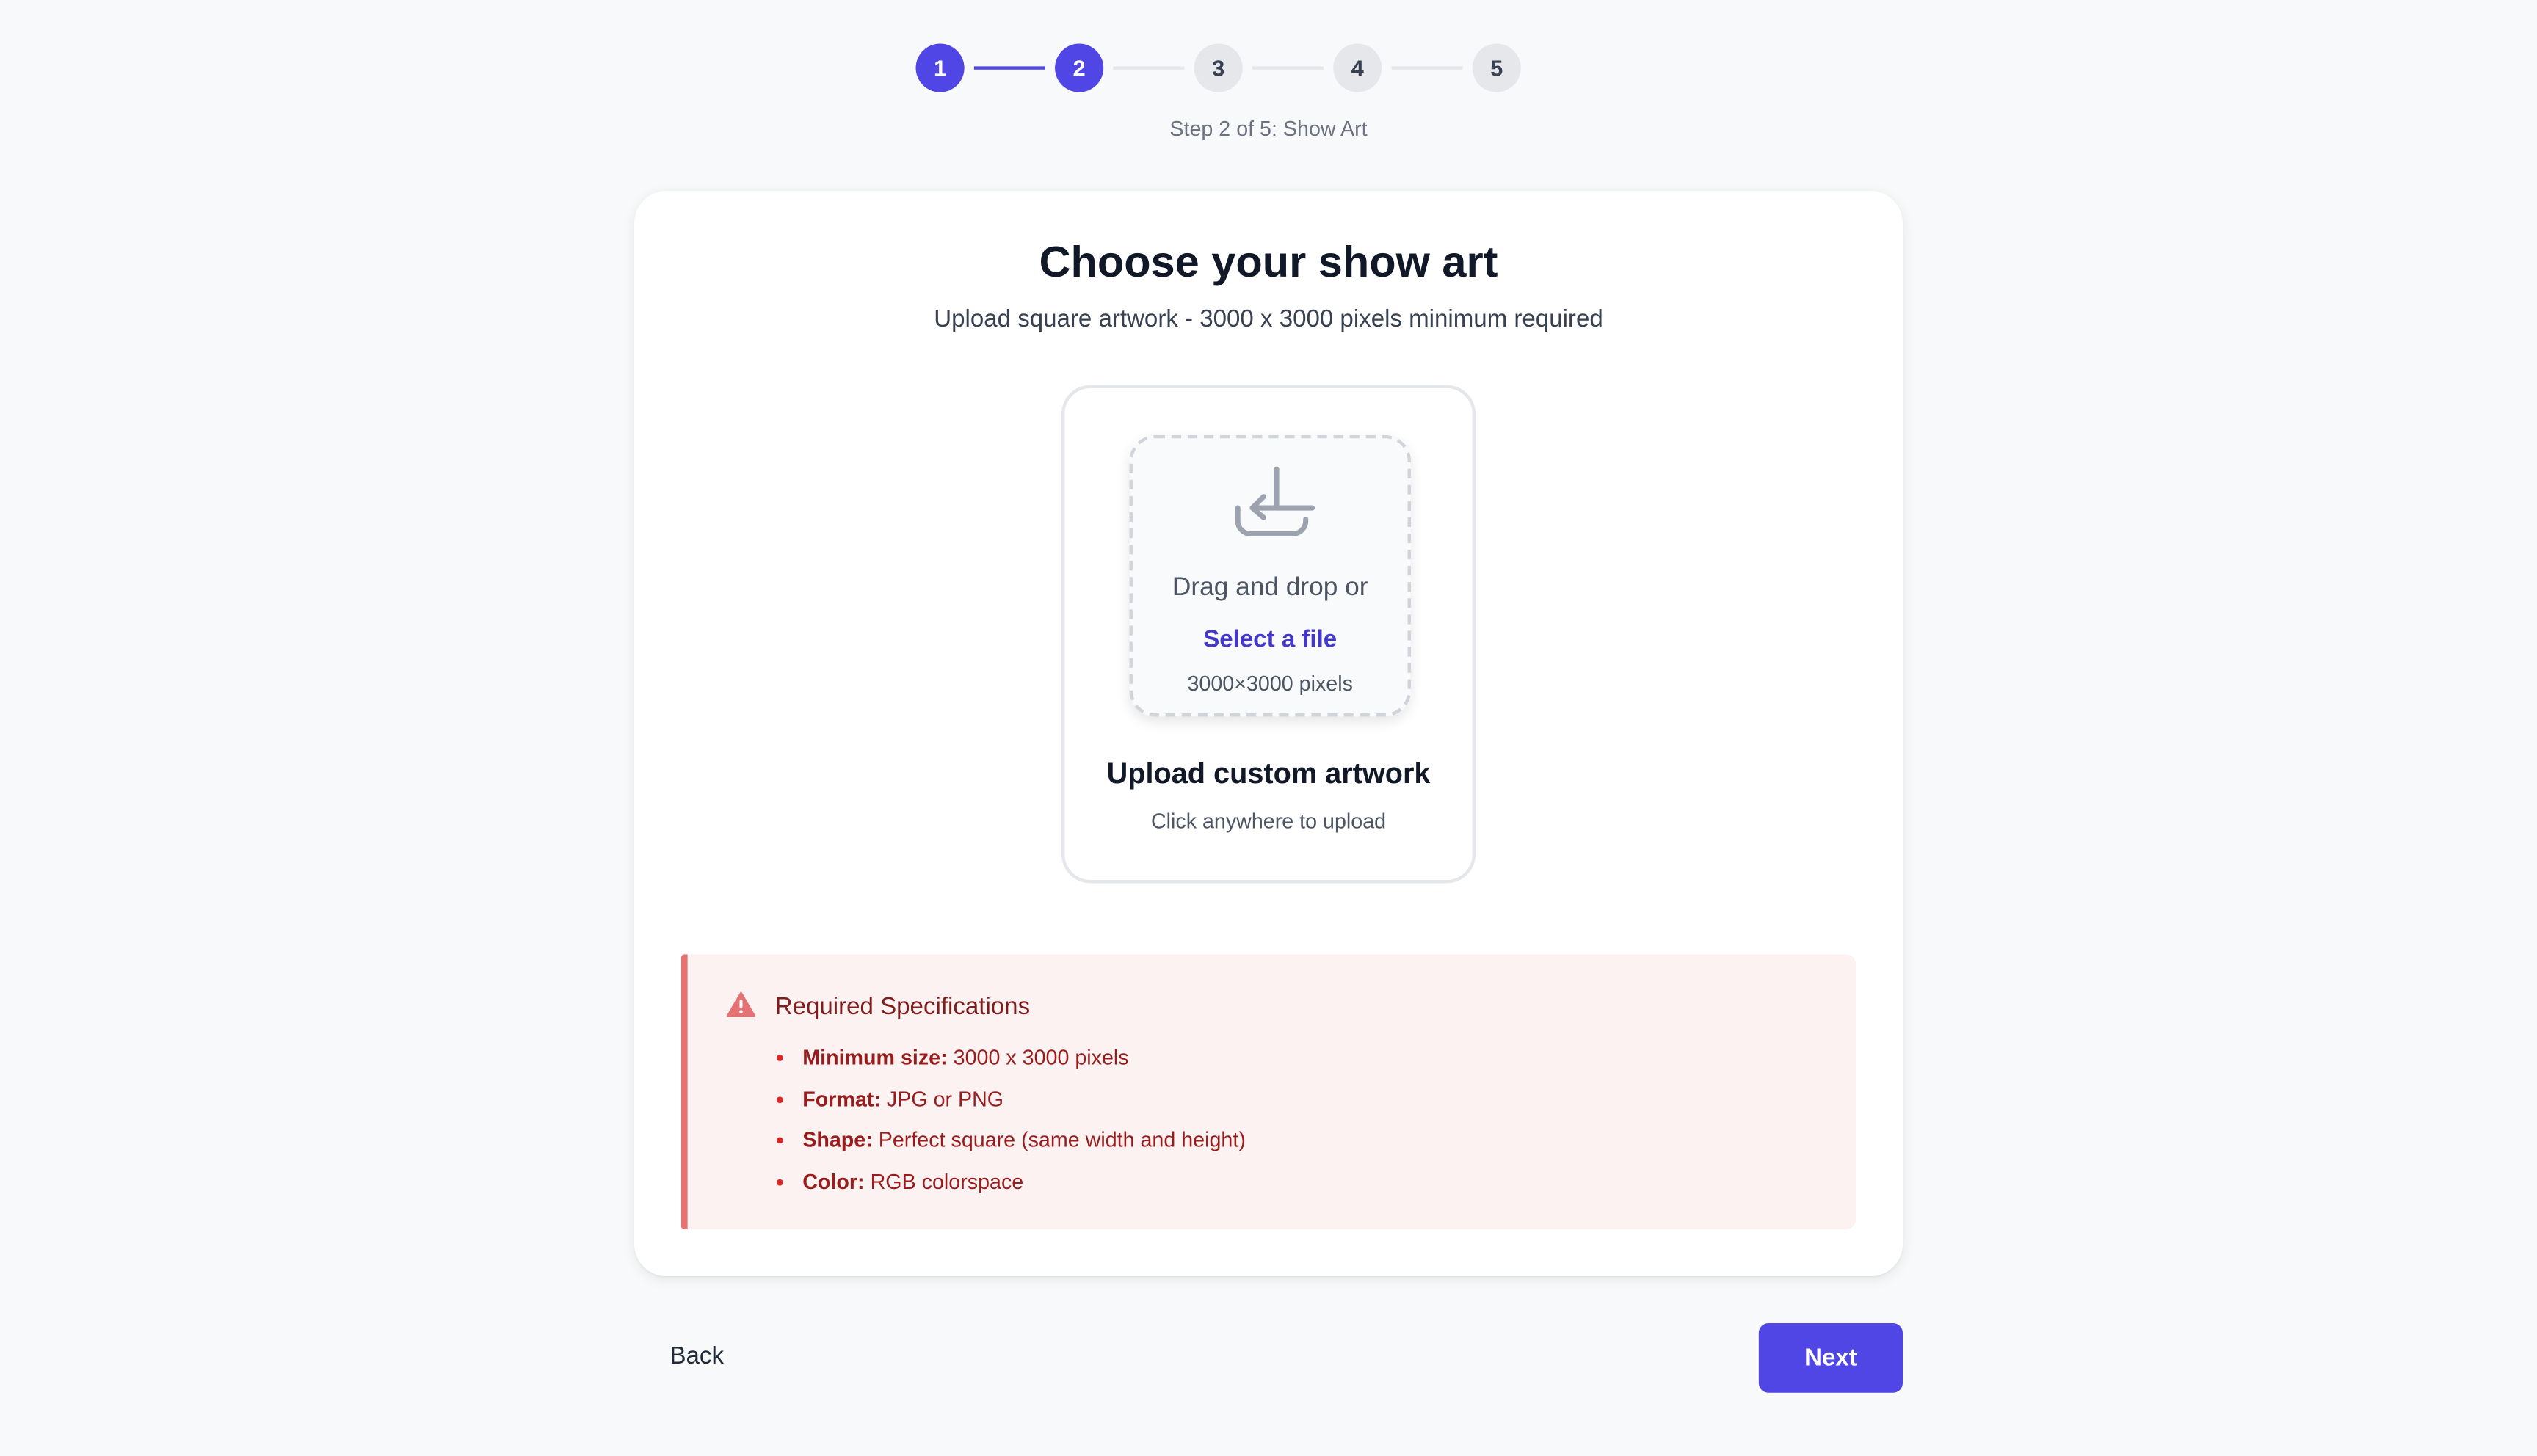 Image resolution: width=2537 pixels, height=1456 pixels. I want to click on specs-title: Required Specifications, so click(902, 1007).